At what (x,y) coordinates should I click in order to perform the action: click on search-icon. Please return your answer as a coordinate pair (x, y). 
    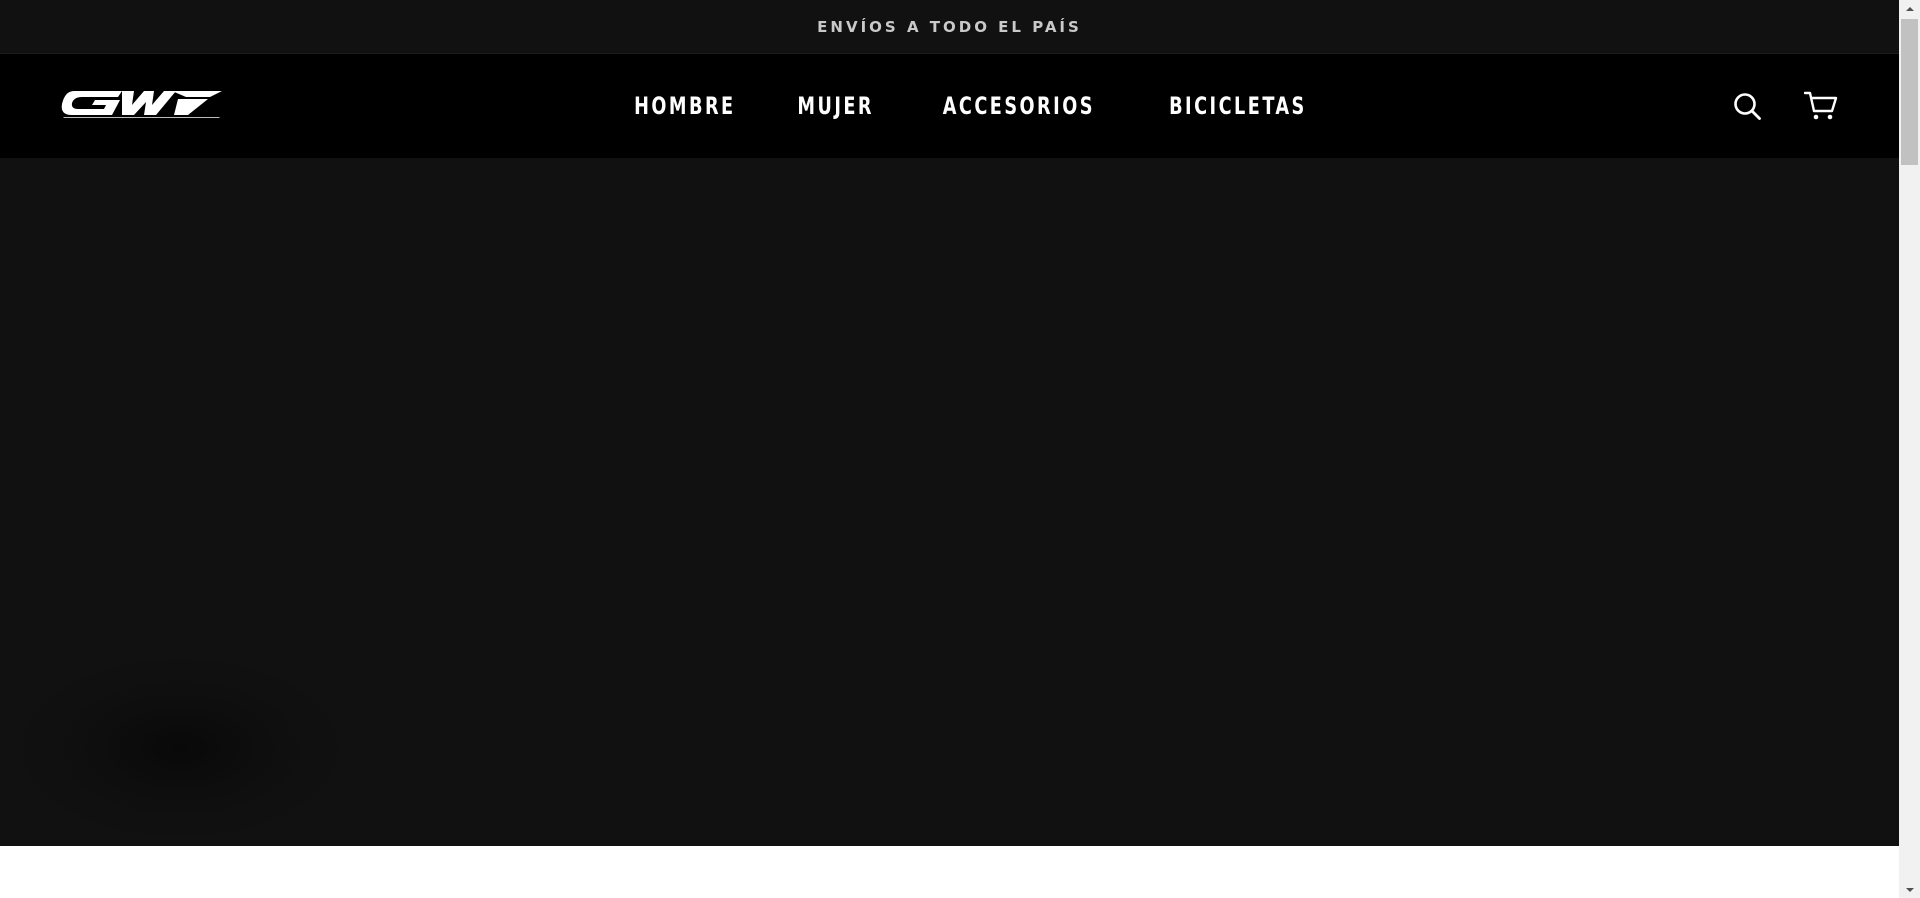
    Looking at the image, I should click on (1747, 106).